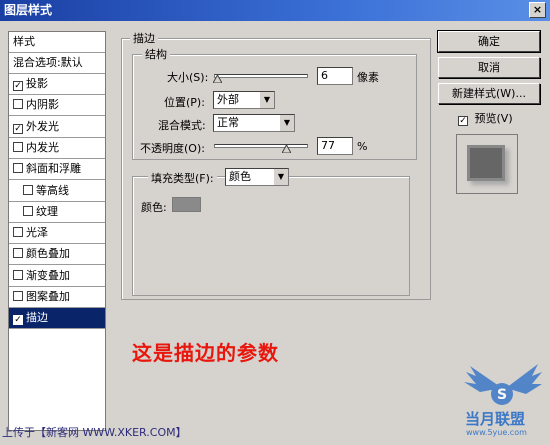  What do you see at coordinates (57, 84) in the screenshot?
I see `style-item: ✓ 投影` at bounding box center [57, 84].